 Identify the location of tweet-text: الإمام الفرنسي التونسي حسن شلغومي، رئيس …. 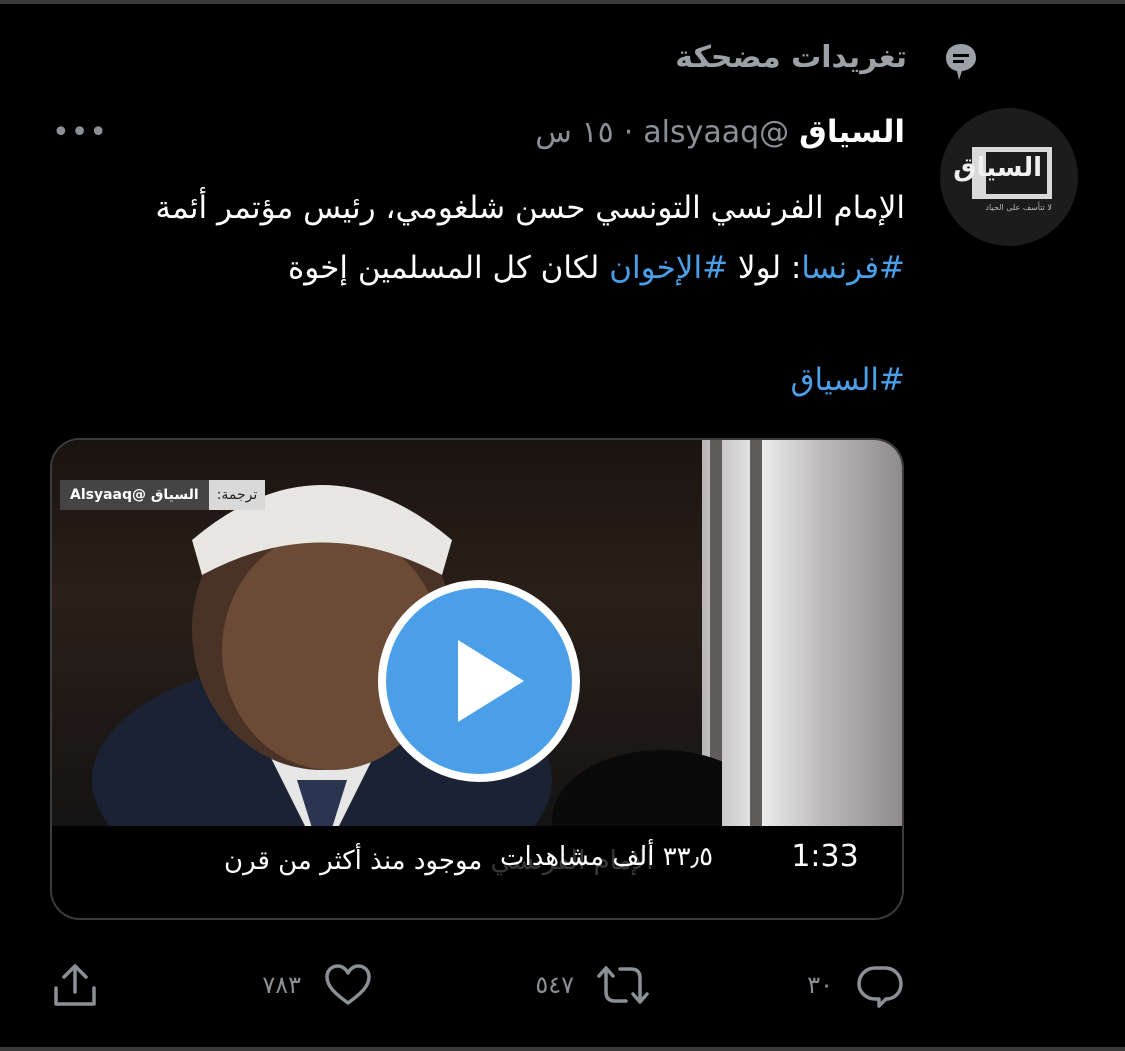
(485, 238).